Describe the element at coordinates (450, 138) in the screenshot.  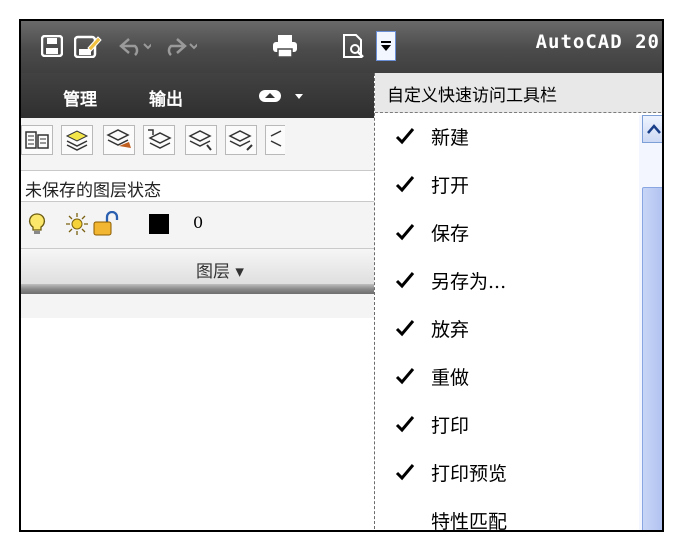
I see `menu-item-label: 新建` at that location.